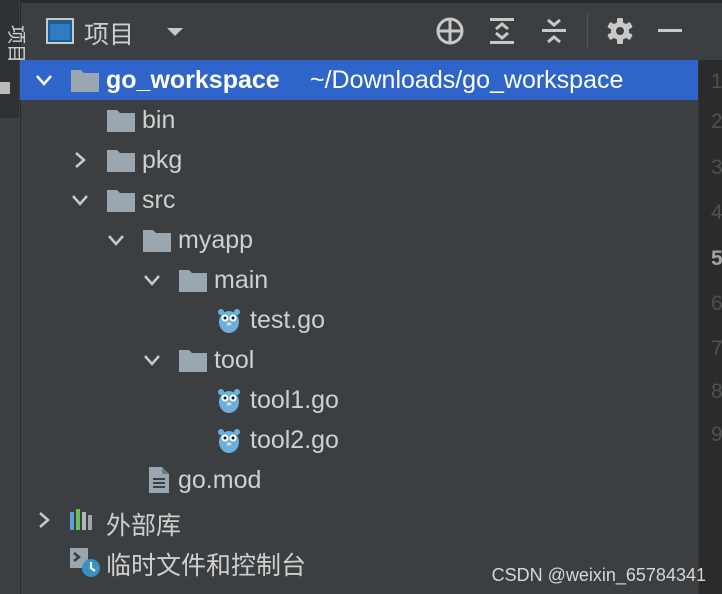  I want to click on tree-item-label: tool1.go, so click(294, 400).